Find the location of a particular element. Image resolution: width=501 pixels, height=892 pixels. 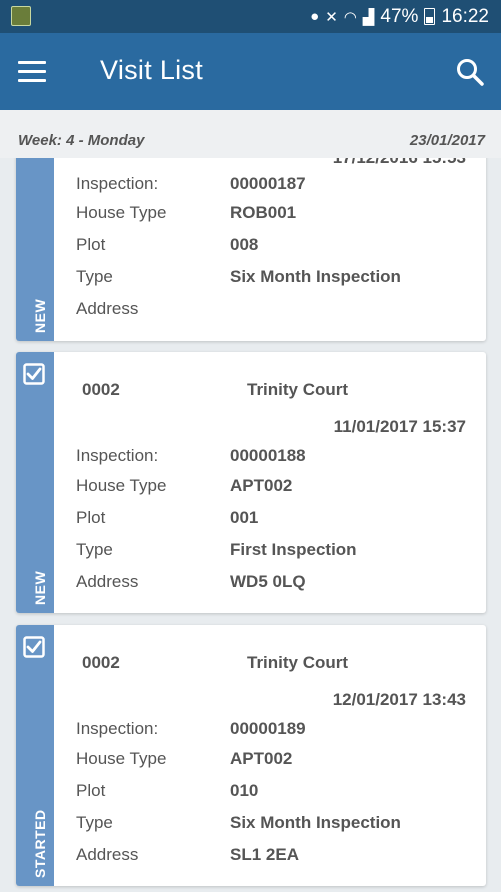

house-type-value: ROB001 is located at coordinates (263, 212).